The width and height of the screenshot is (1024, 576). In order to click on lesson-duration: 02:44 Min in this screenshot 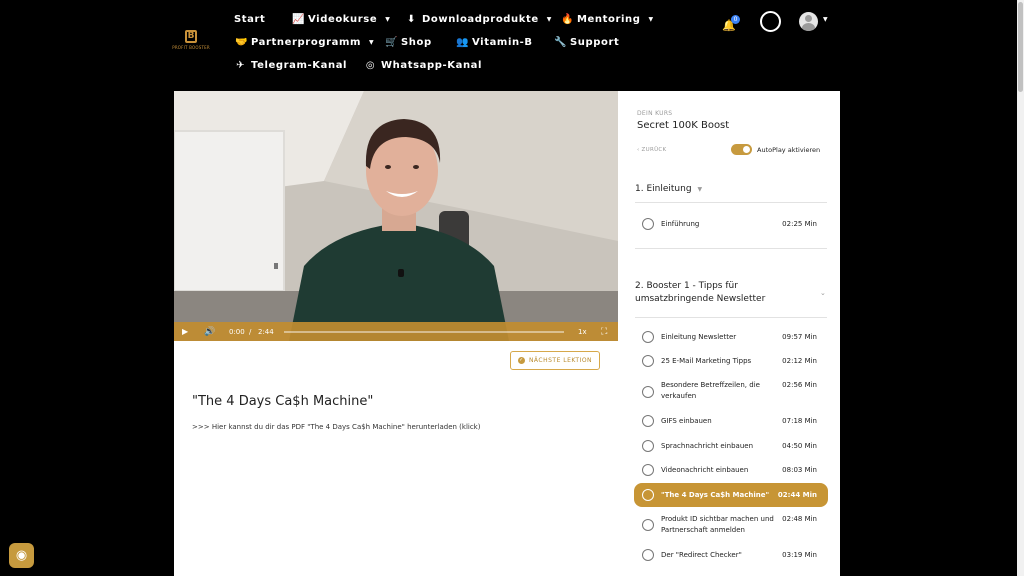, I will do `click(797, 495)`.